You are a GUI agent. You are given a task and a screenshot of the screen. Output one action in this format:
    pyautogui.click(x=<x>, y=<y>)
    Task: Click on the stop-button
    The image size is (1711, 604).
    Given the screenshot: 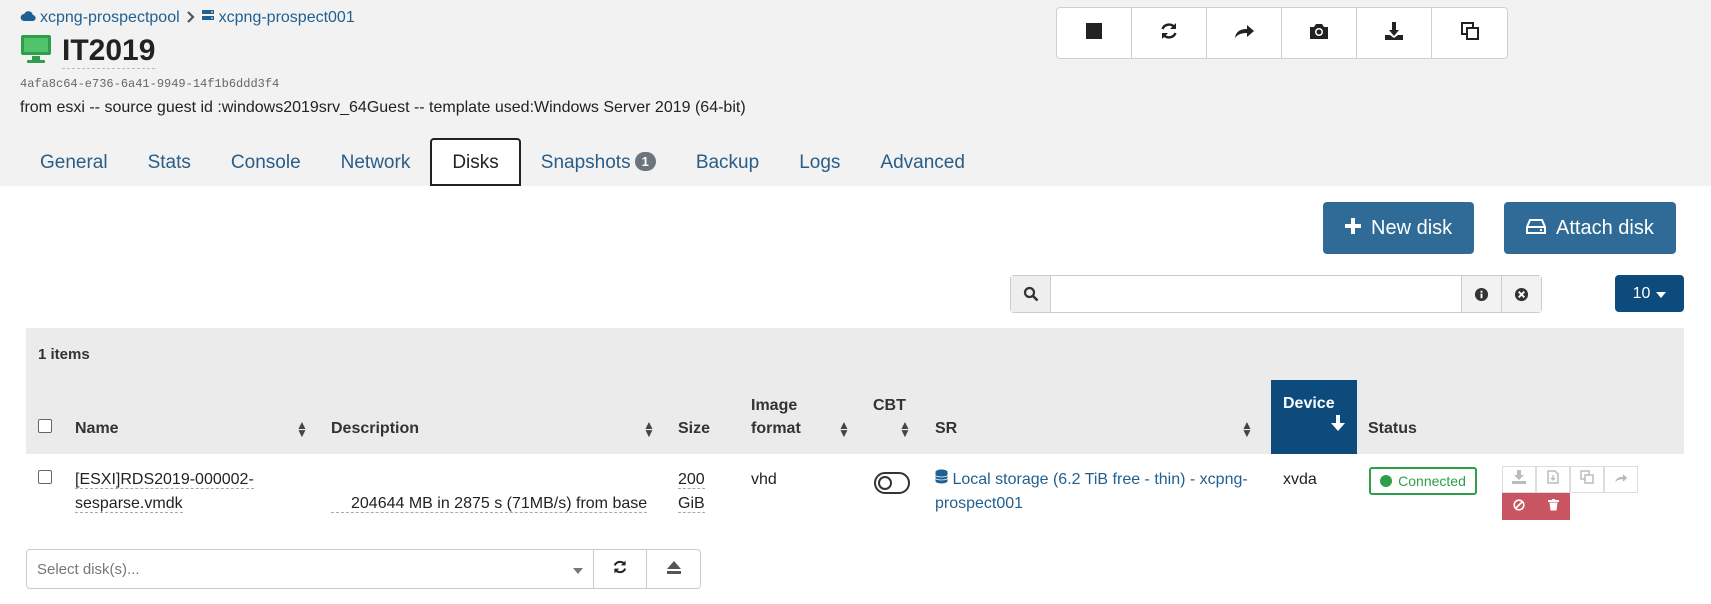 What is the action you would take?
    pyautogui.click(x=1094, y=33)
    